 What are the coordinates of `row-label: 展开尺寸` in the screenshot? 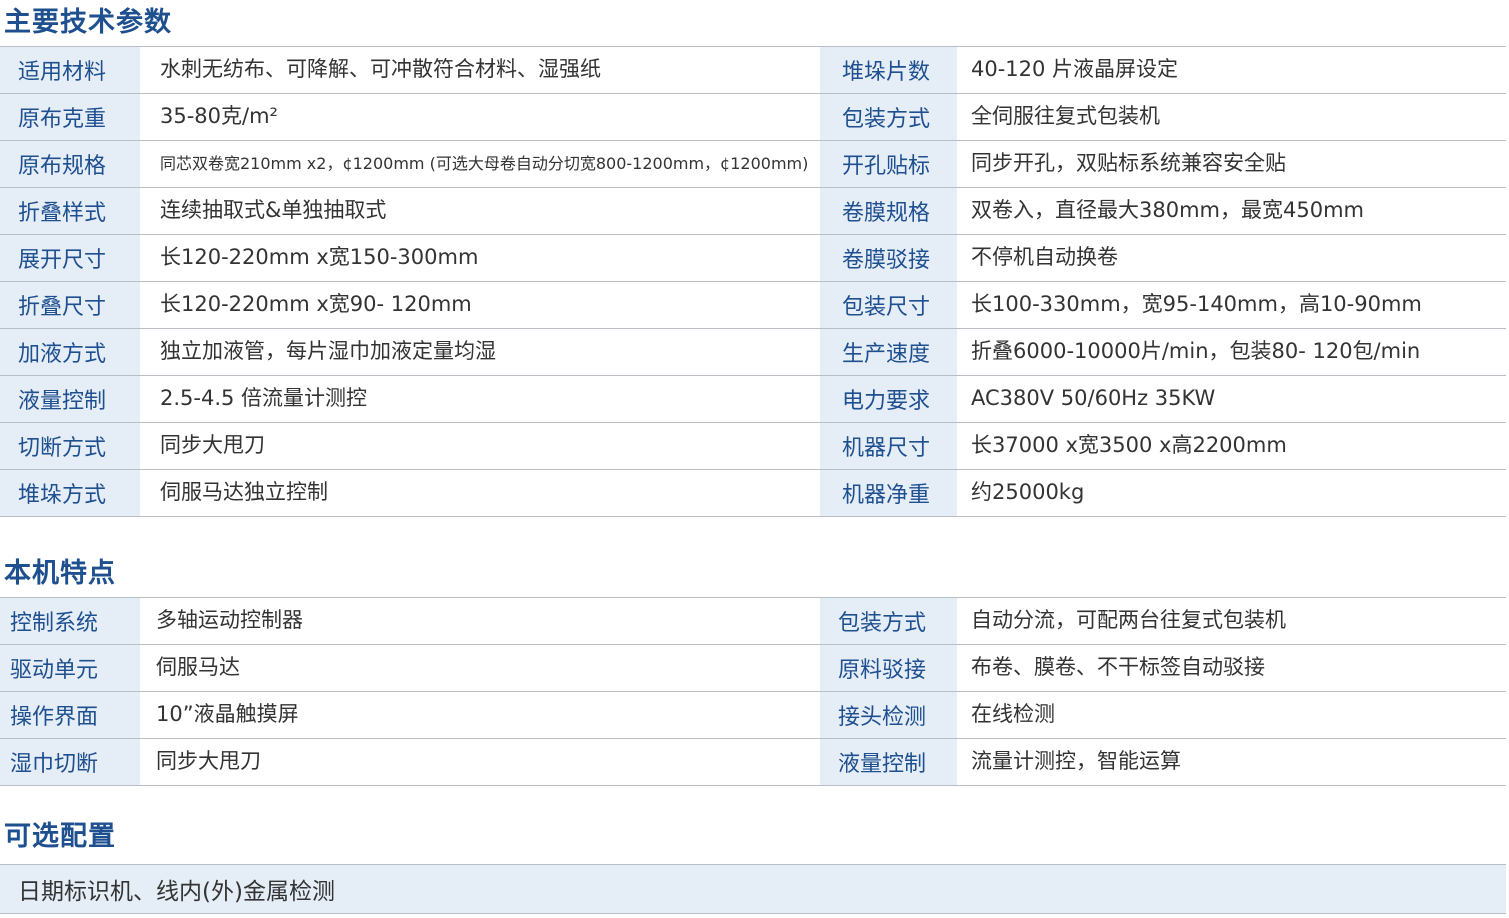 It's located at (70, 258).